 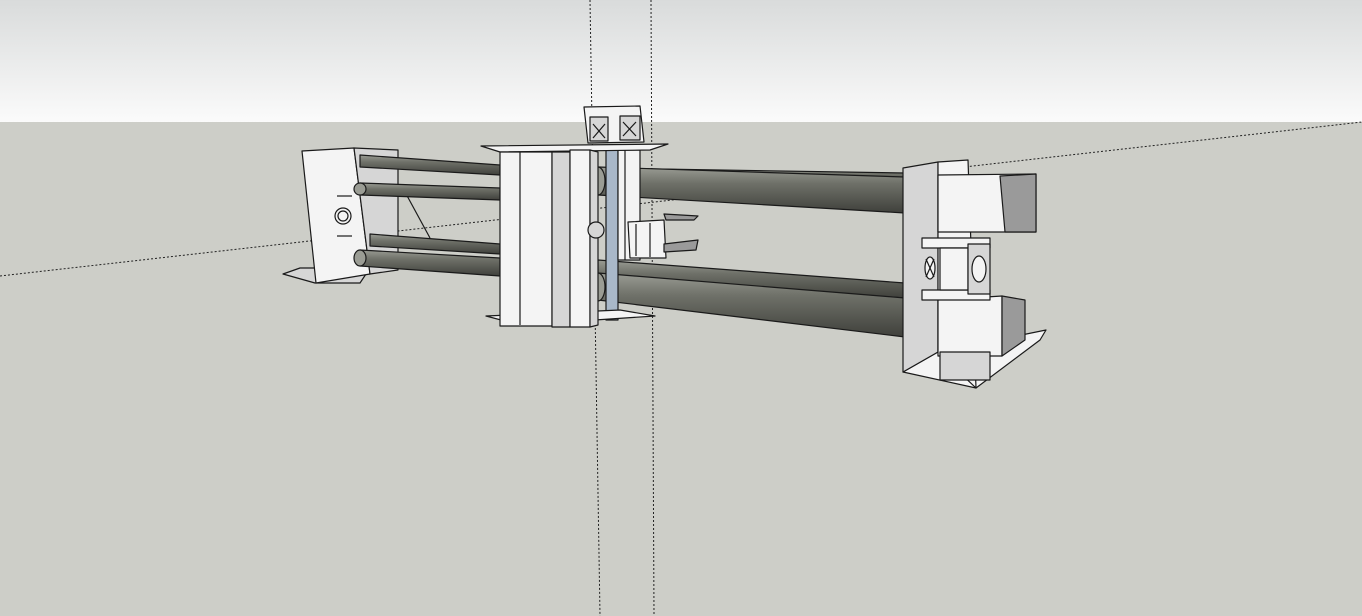 What do you see at coordinates (614, 124) in the screenshot?
I see `z-stepper-motor` at bounding box center [614, 124].